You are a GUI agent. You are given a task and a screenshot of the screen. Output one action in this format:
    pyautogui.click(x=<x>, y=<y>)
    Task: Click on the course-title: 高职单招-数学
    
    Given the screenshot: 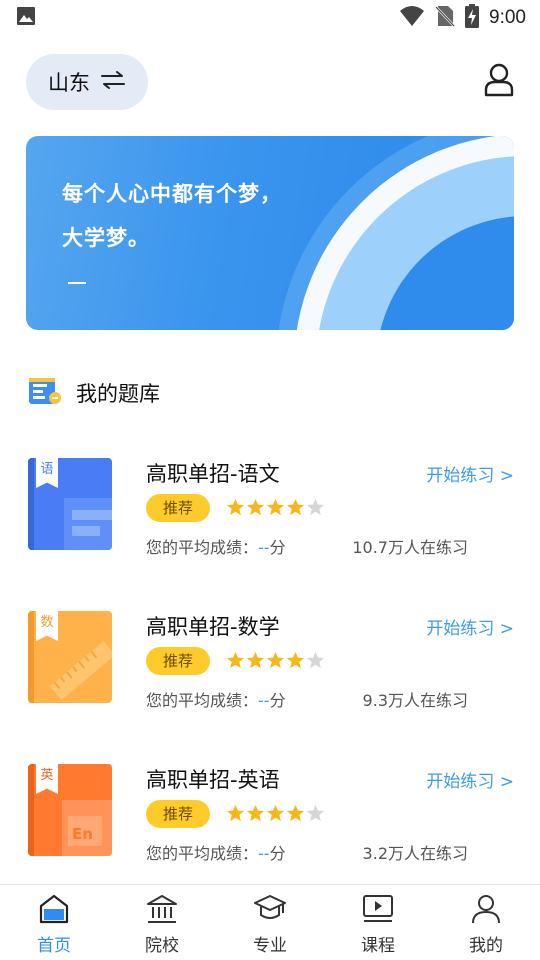 What is the action you would take?
    pyautogui.click(x=213, y=627)
    